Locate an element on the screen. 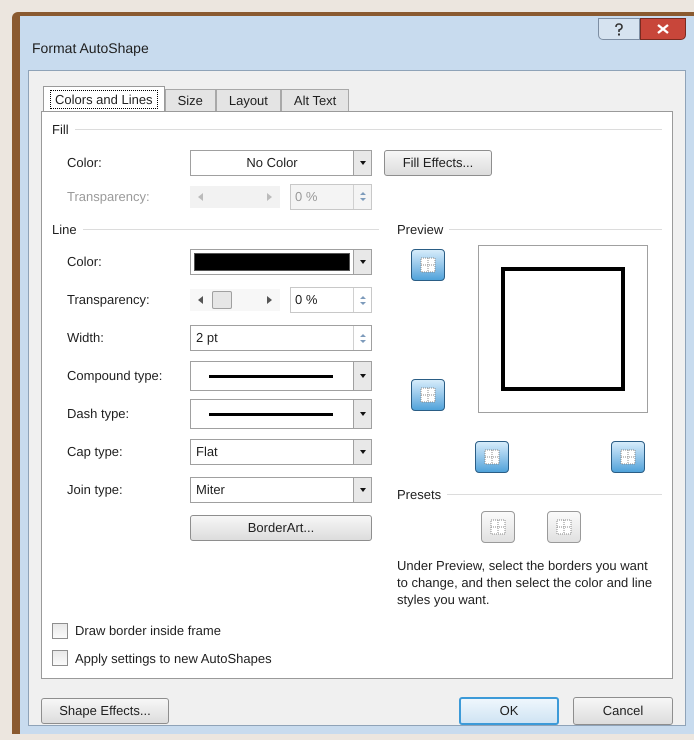 Image resolution: width=694 pixels, height=740 pixels. percent-spinner: 0 % is located at coordinates (331, 300).